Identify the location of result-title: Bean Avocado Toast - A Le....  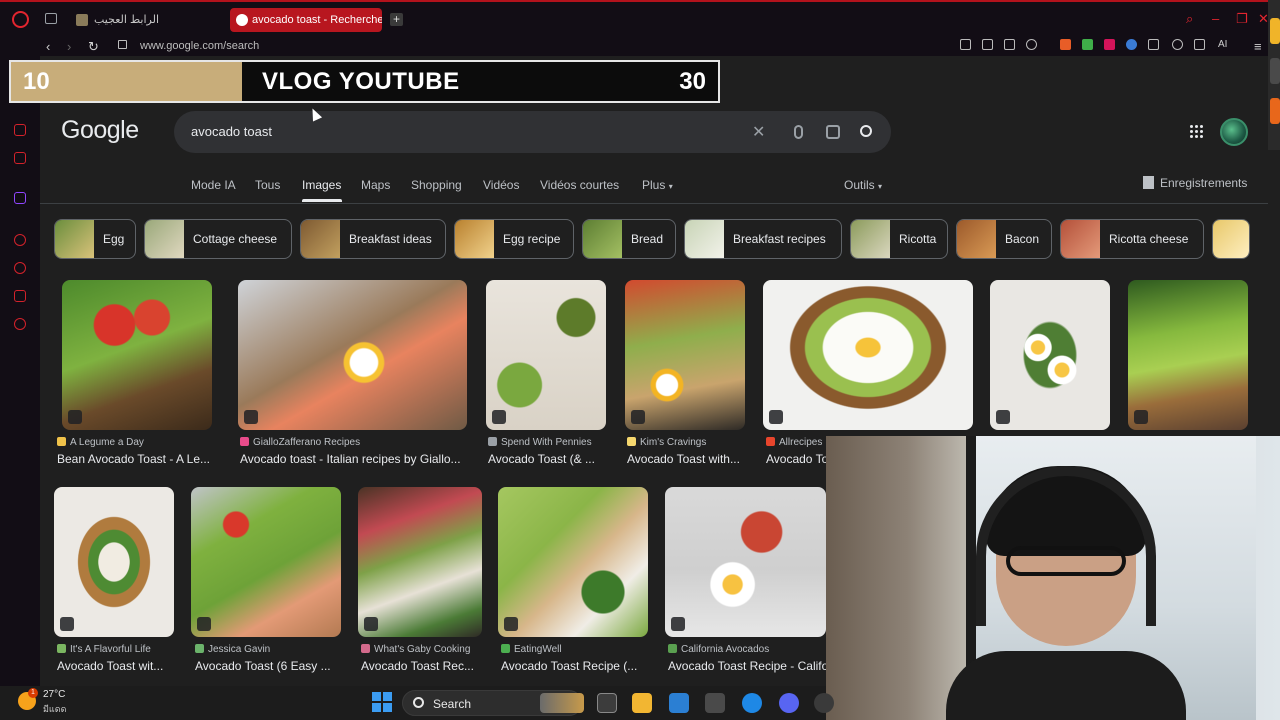
(137, 459).